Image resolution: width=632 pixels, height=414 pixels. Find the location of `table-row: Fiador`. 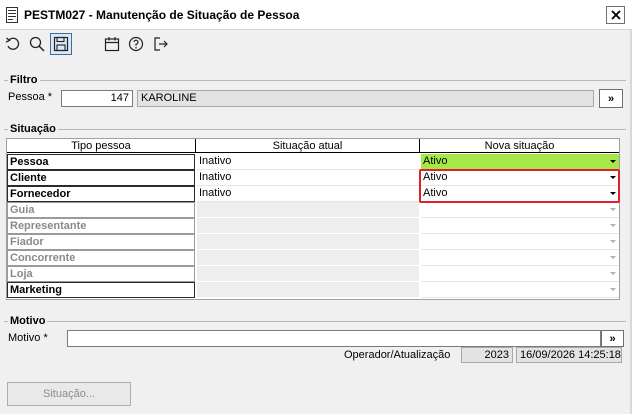

table-row: Fiador is located at coordinates (313, 242).